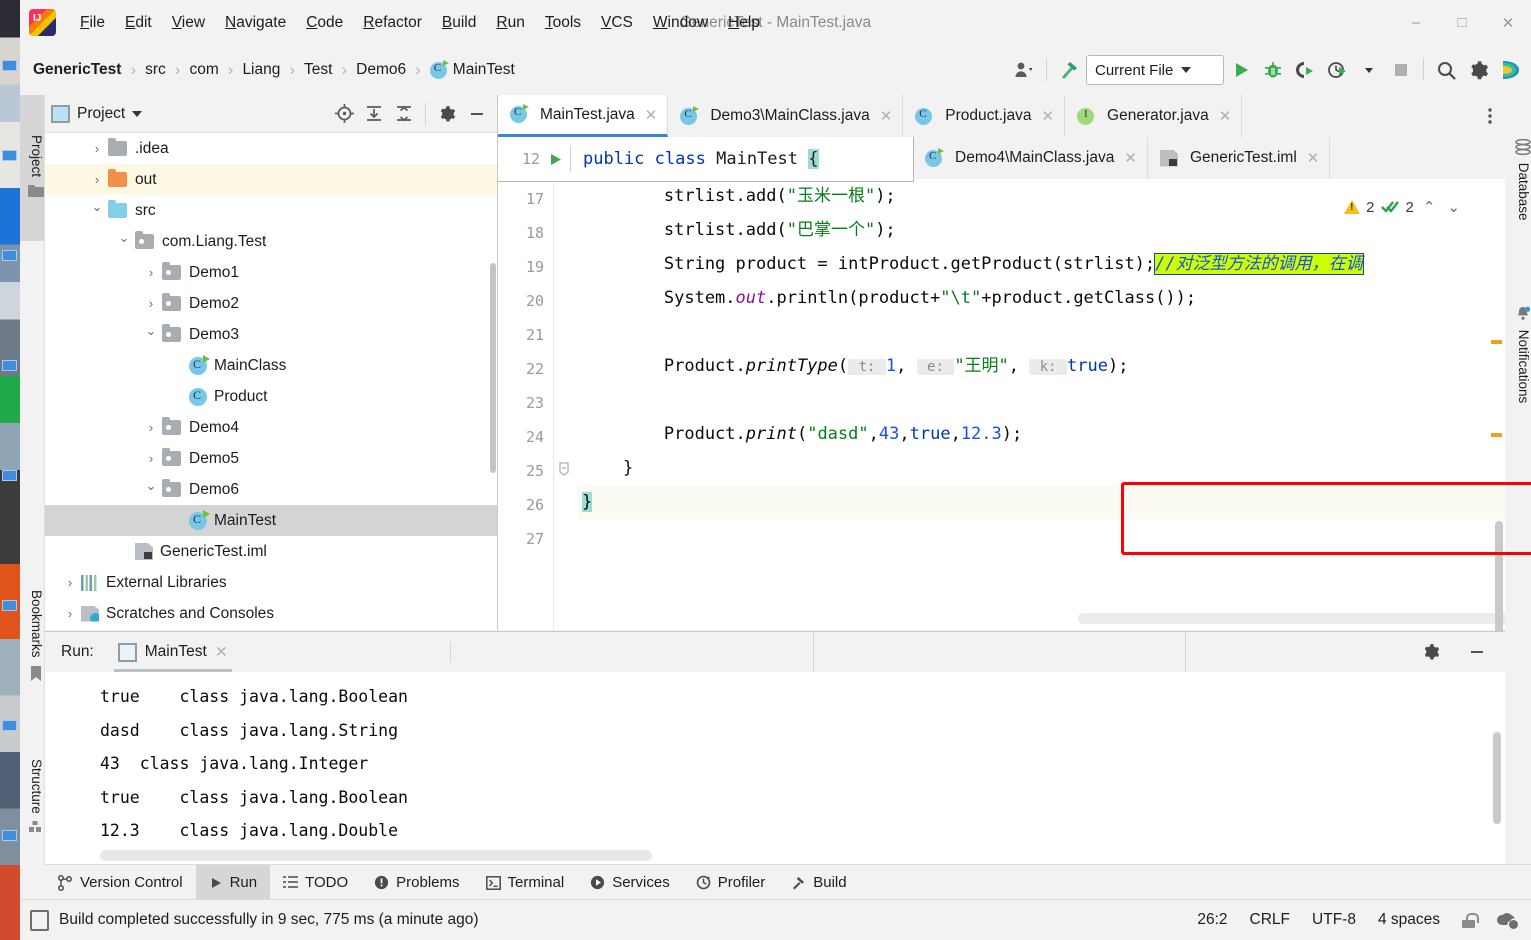 This screenshot has height=940, width=1531. What do you see at coordinates (416, 882) in the screenshot?
I see `bottom-tab-problems: Problems` at bounding box center [416, 882].